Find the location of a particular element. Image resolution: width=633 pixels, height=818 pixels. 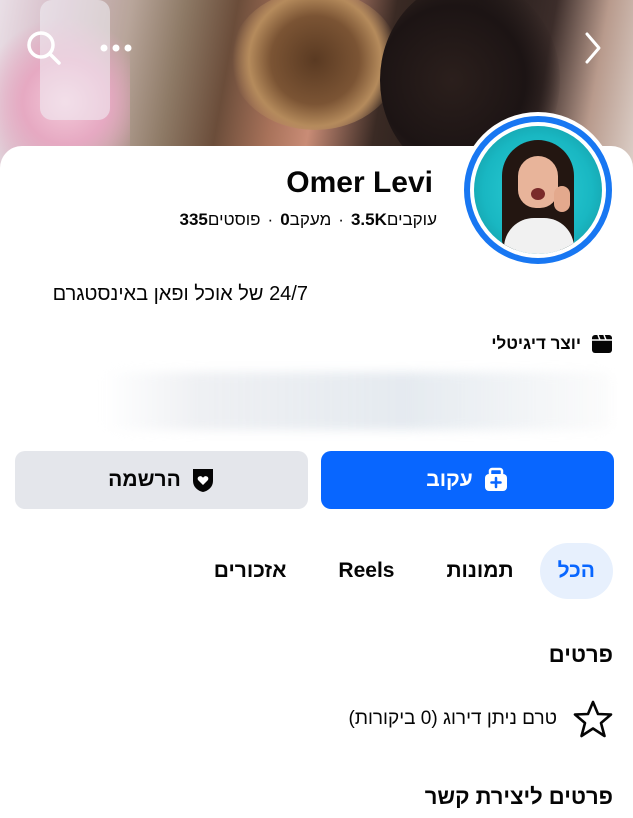

tab-all: הכל is located at coordinates (576, 571).